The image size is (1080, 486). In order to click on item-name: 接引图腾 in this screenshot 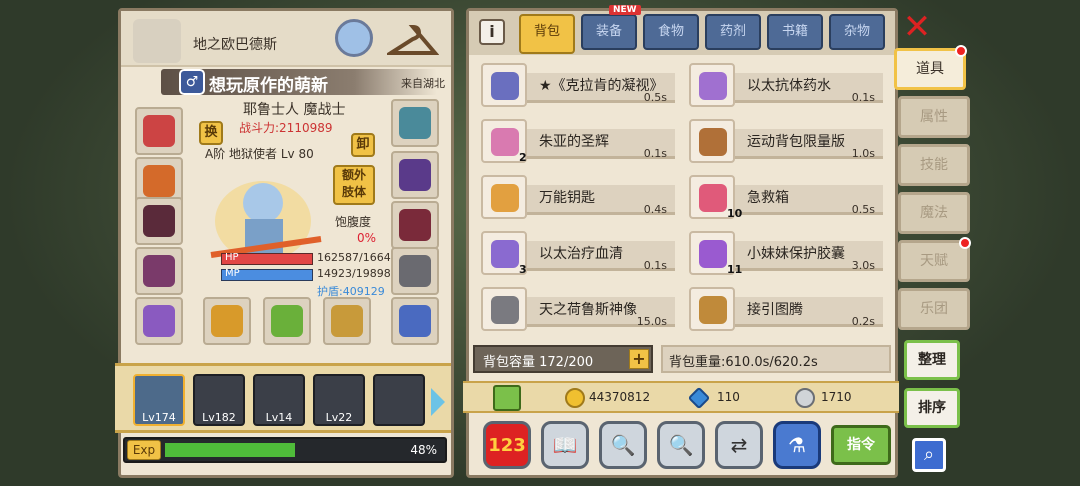, I will do `click(775, 310)`.